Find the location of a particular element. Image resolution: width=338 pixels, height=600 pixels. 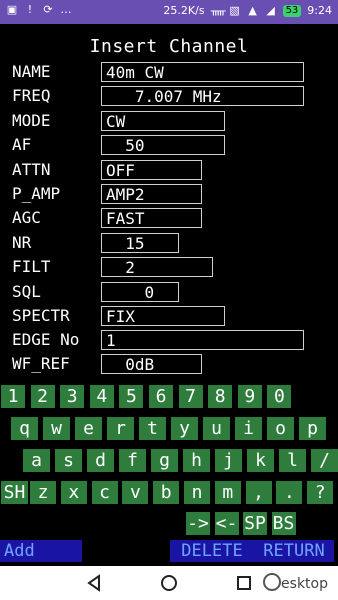

clock: 9:24 is located at coordinates (319, 10).